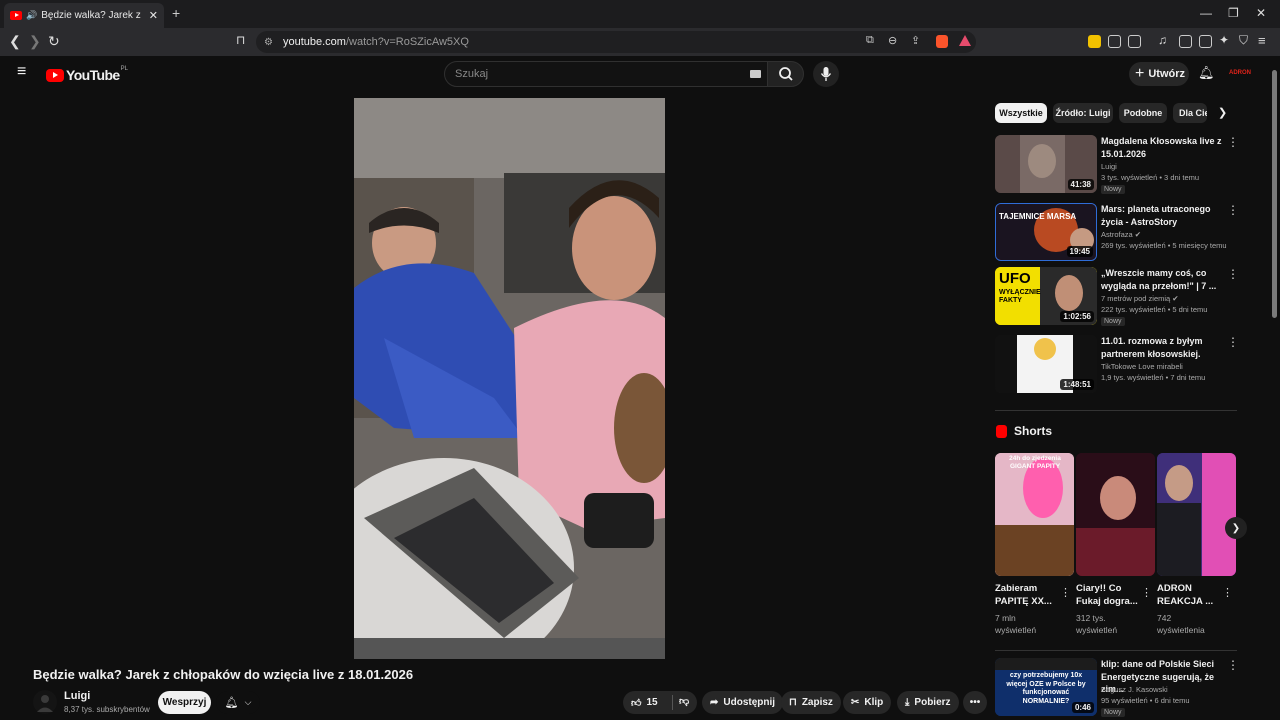 This screenshot has height=720, width=1280. I want to click on thumbs-down-icon: 👎︎, so click(684, 701).